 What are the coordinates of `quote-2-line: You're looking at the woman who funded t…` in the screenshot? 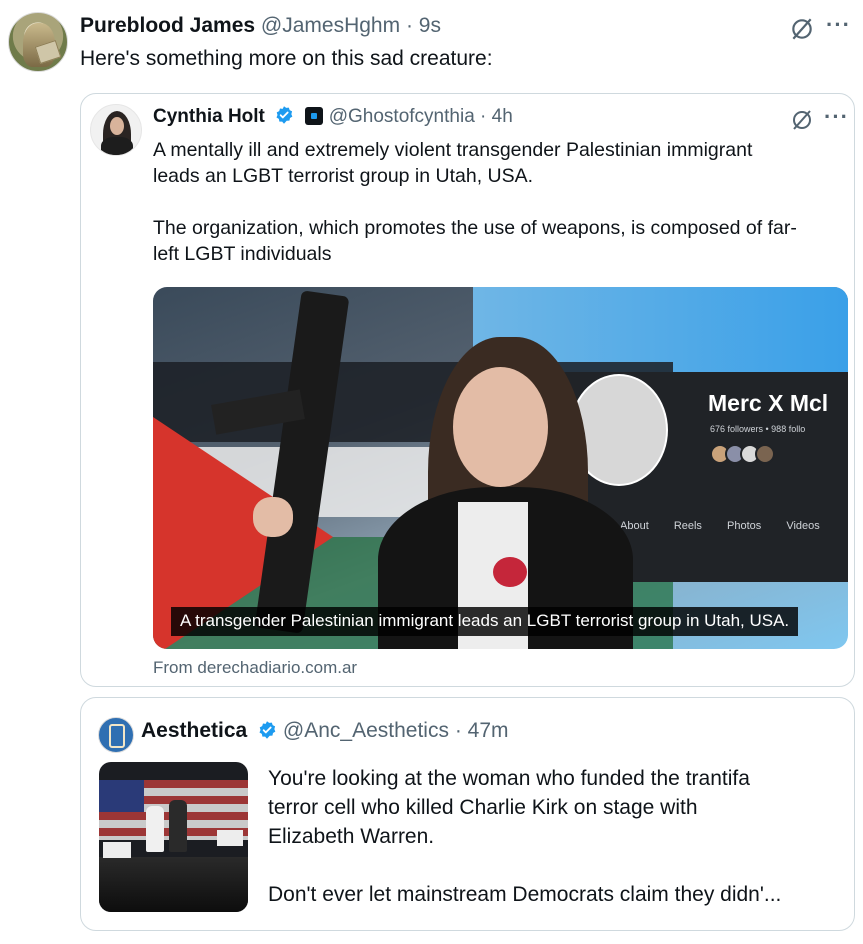 It's located at (509, 778).